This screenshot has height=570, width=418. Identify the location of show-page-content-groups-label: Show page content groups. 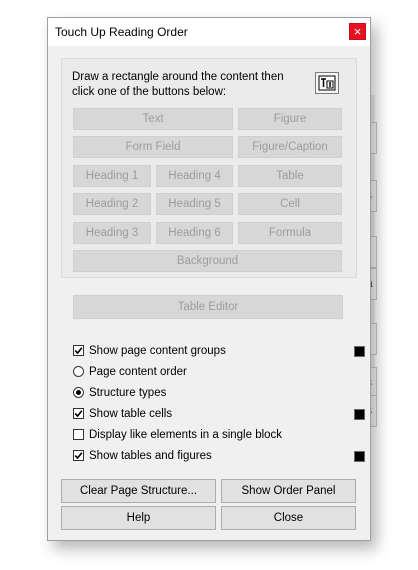
(157, 351).